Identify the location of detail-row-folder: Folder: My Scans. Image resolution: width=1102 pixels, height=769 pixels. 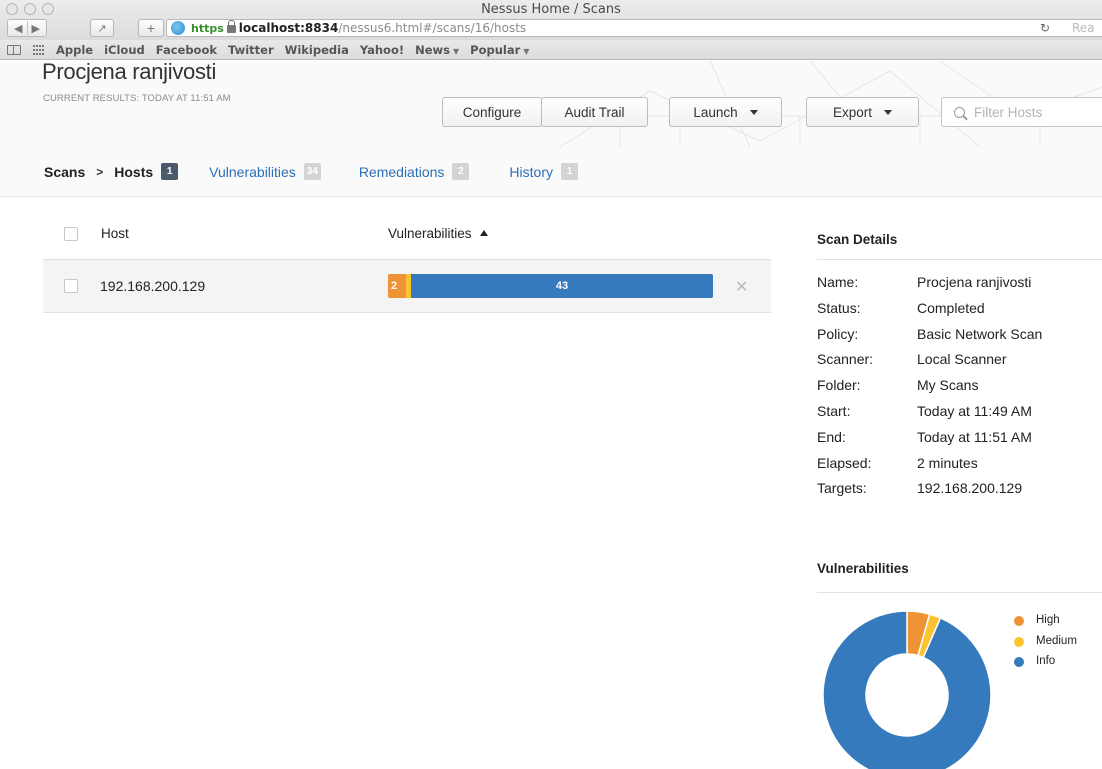
(929, 390).